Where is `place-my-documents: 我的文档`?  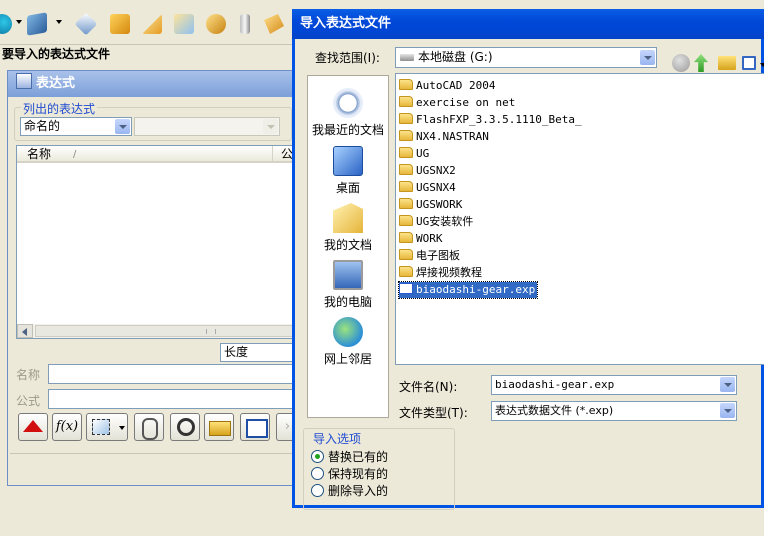
place-my-documents: 我的文档 is located at coordinates (348, 228).